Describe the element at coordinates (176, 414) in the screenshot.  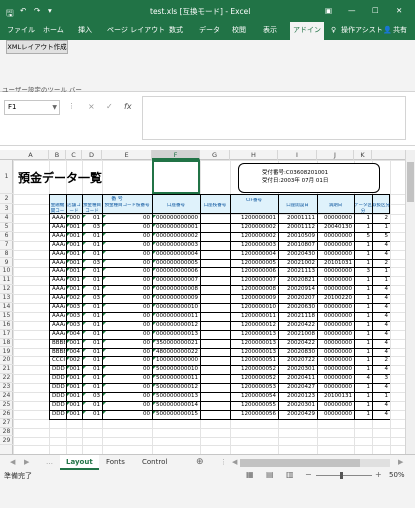
I see `data-cell: 500000000015` at that location.